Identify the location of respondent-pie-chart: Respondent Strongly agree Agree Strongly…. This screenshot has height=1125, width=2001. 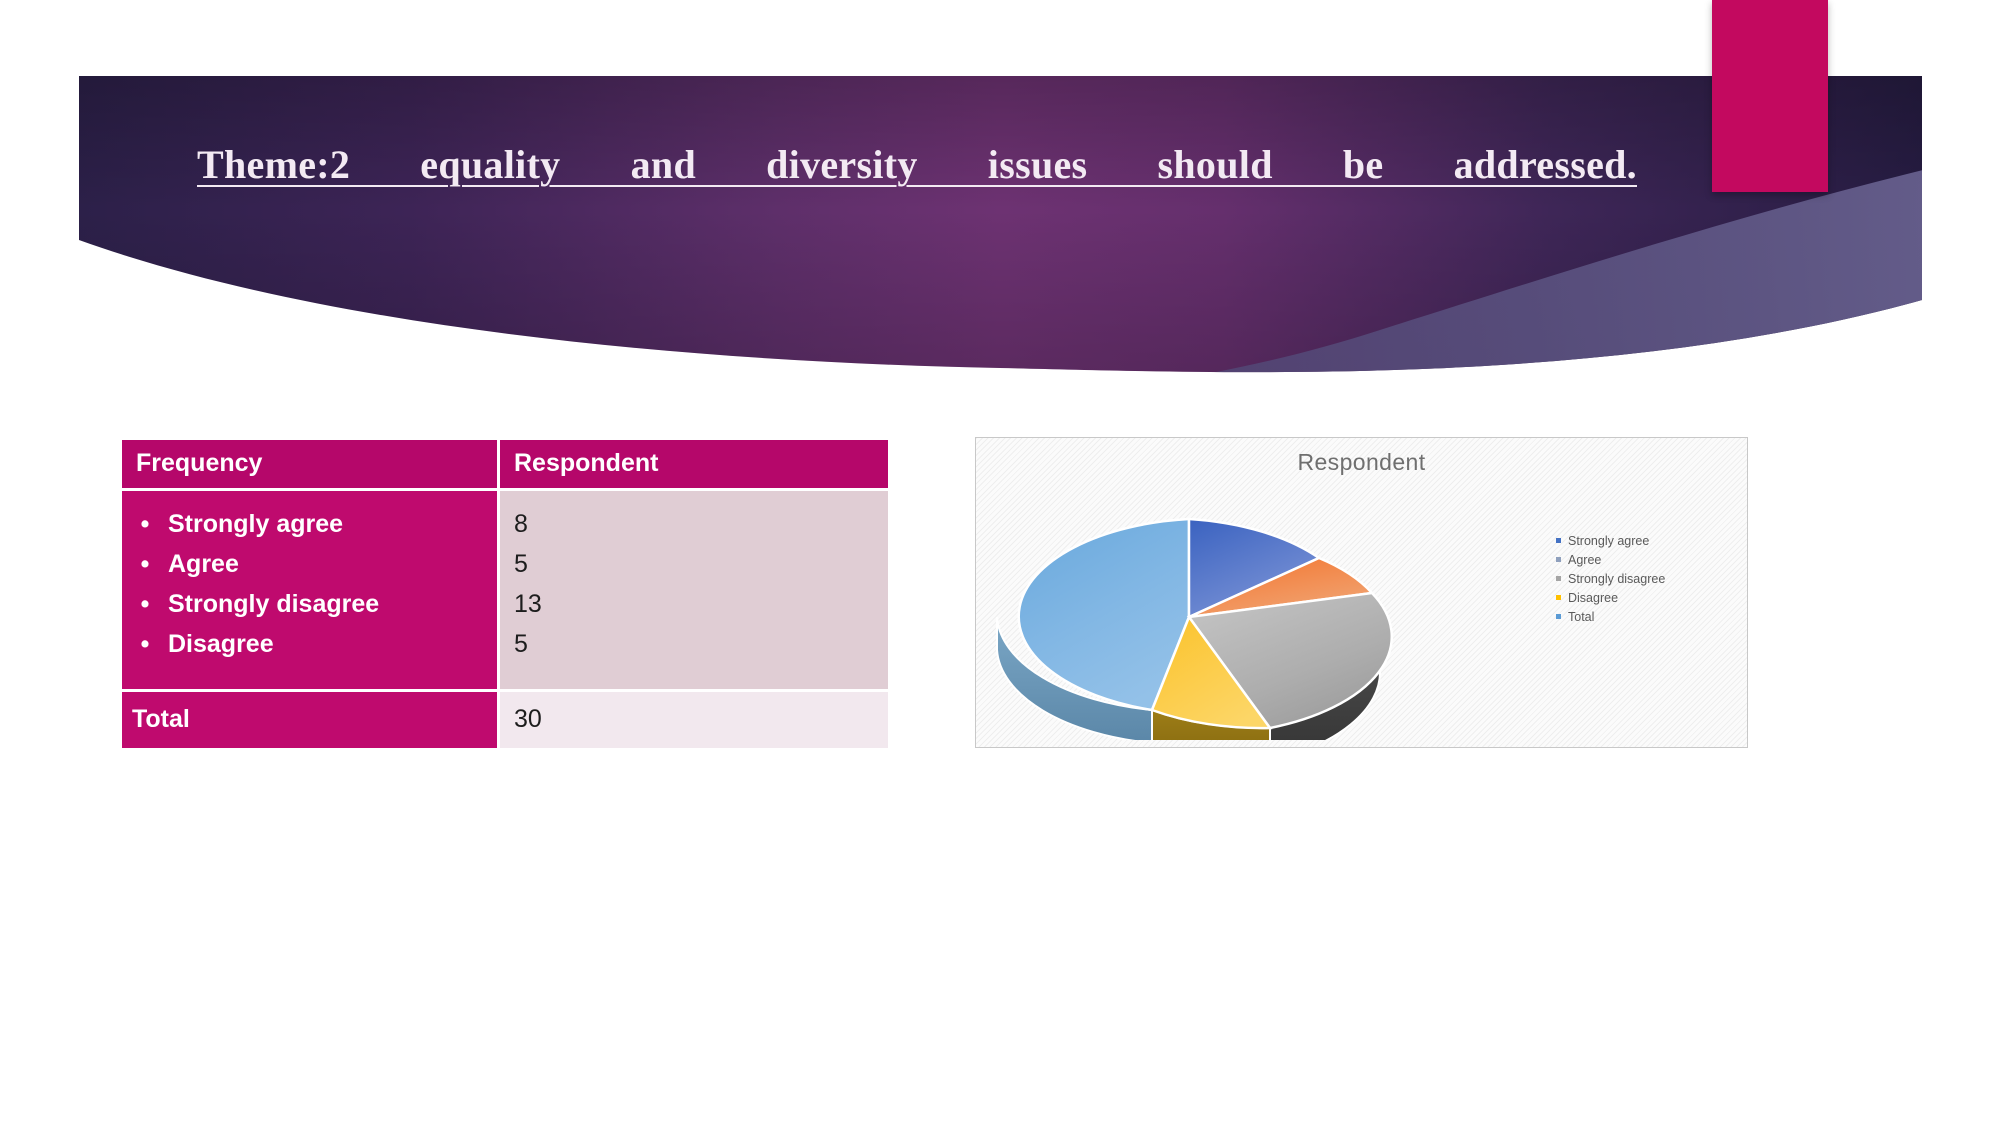
(1361, 592).